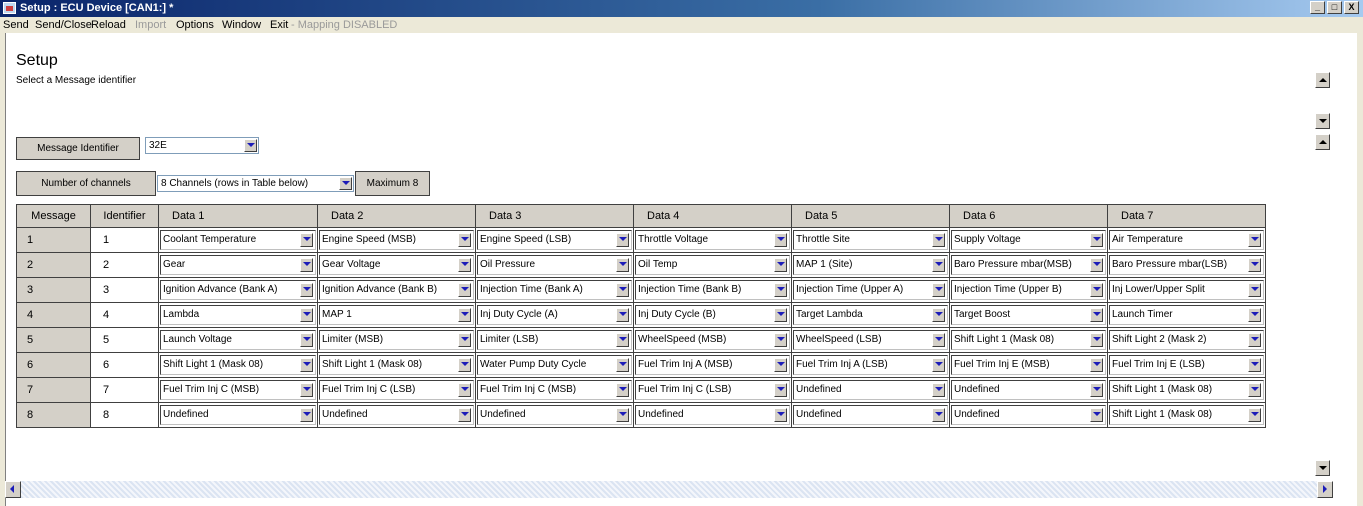  I want to click on channels-select: 8 Channels (rows in Table below), so click(255, 183).